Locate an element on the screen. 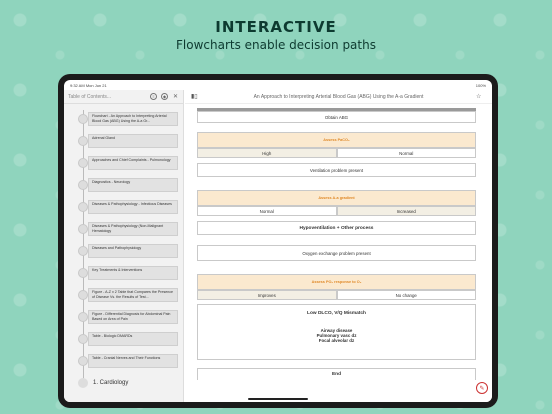 The image size is (552, 414). po2-options: Improves No change is located at coordinates (336, 295).